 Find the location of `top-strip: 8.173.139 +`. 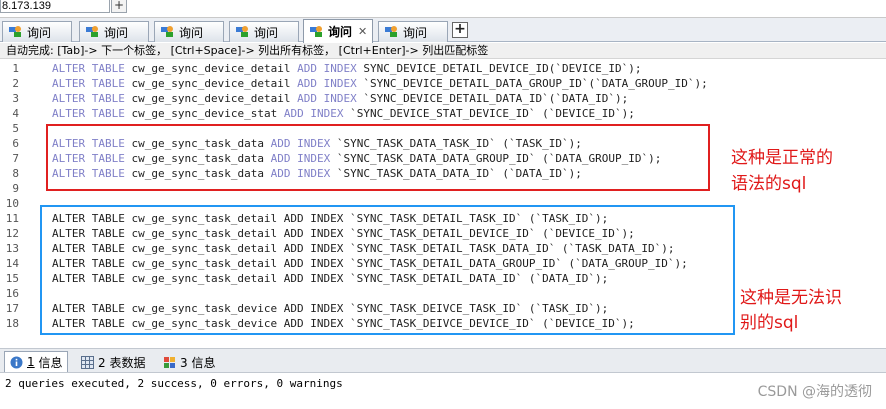

top-strip: 8.173.139 + is located at coordinates (443, 9).